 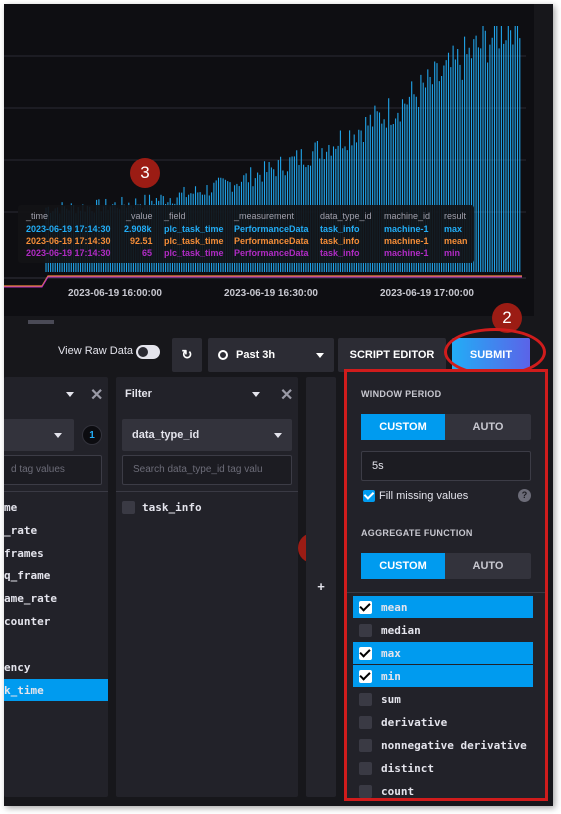 I want to click on aggregate-function-label: count, so click(x=398, y=791).